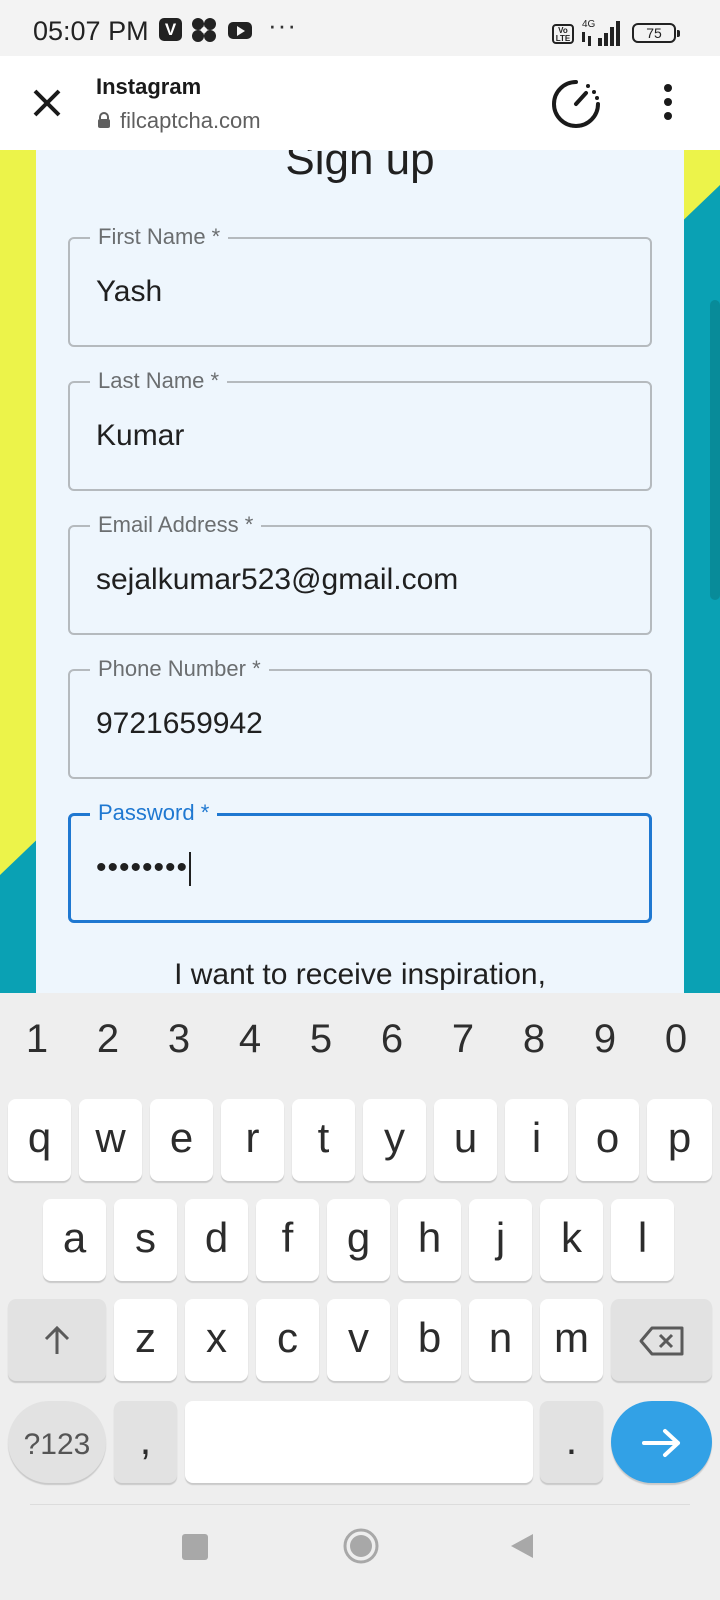  I want to click on key-d: d, so click(216, 1240).